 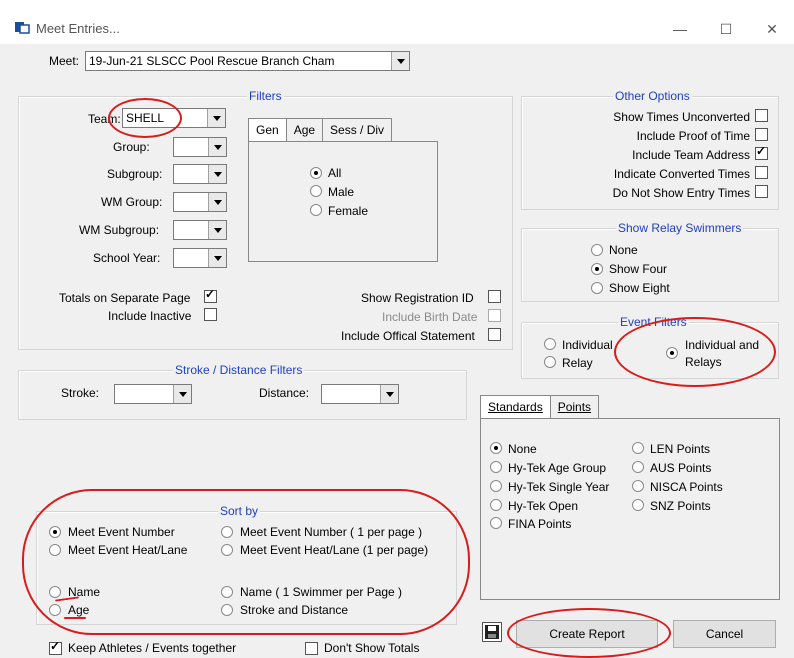 What do you see at coordinates (357, 129) in the screenshot?
I see `tab-sess-div: Sess / Div` at bounding box center [357, 129].